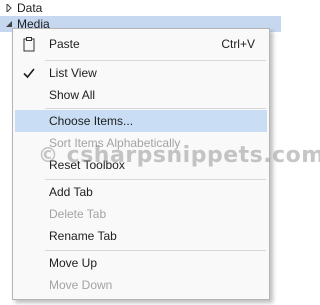  Describe the element at coordinates (29, 73) in the screenshot. I see `checkmark-icon` at that location.